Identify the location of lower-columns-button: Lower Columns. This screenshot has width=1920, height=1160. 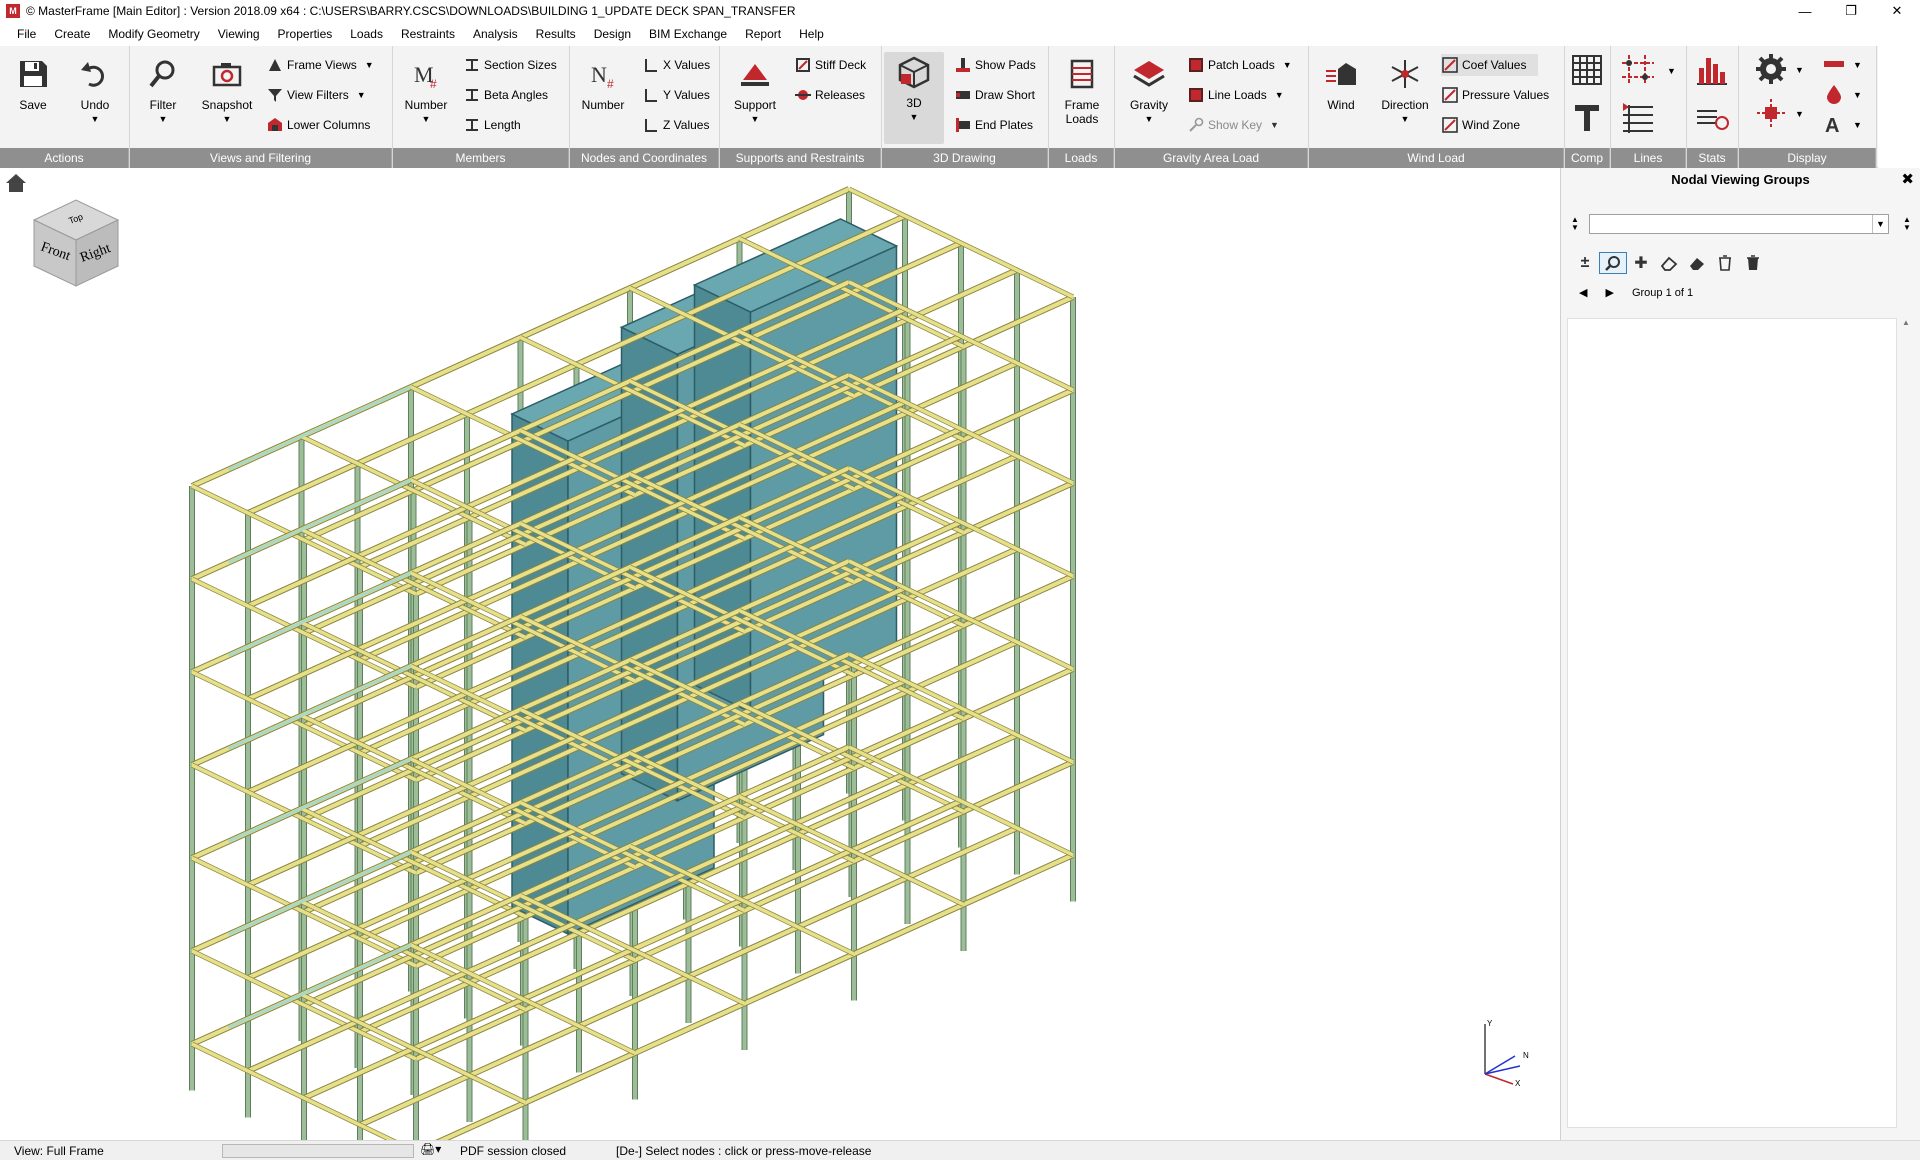
(318, 125).